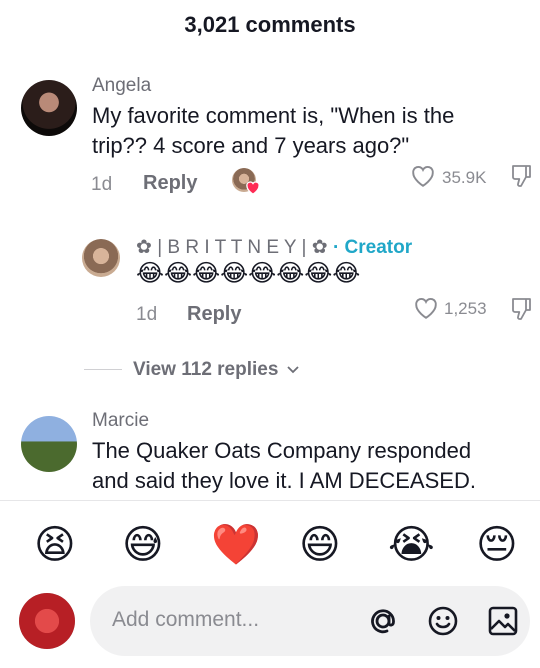  Describe the element at coordinates (253, 188) in the screenshot. I see `heart-icon` at that location.